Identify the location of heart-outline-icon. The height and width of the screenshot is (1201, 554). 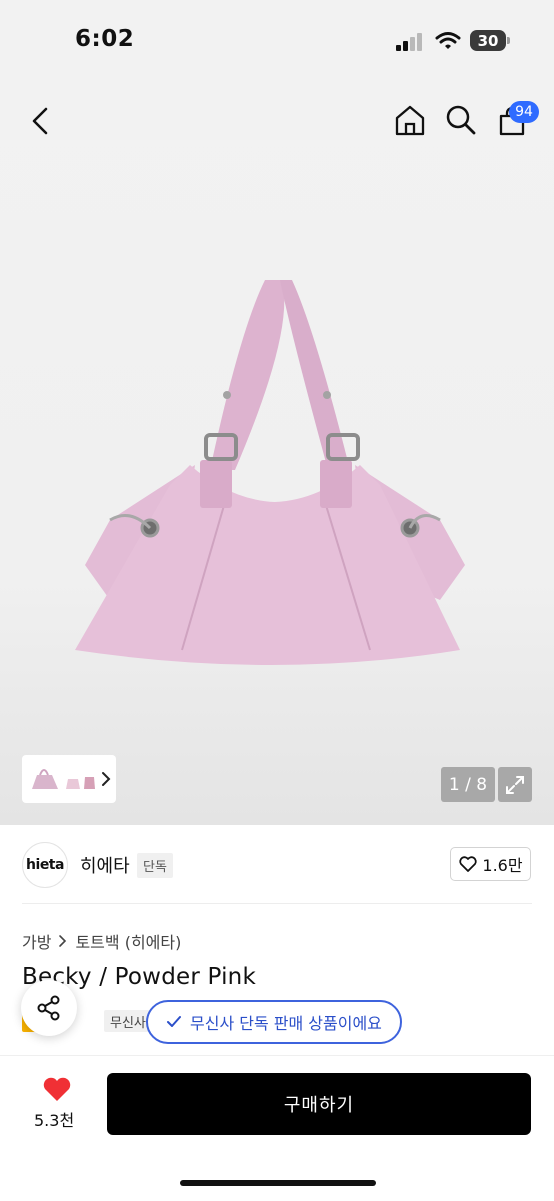
(468, 864).